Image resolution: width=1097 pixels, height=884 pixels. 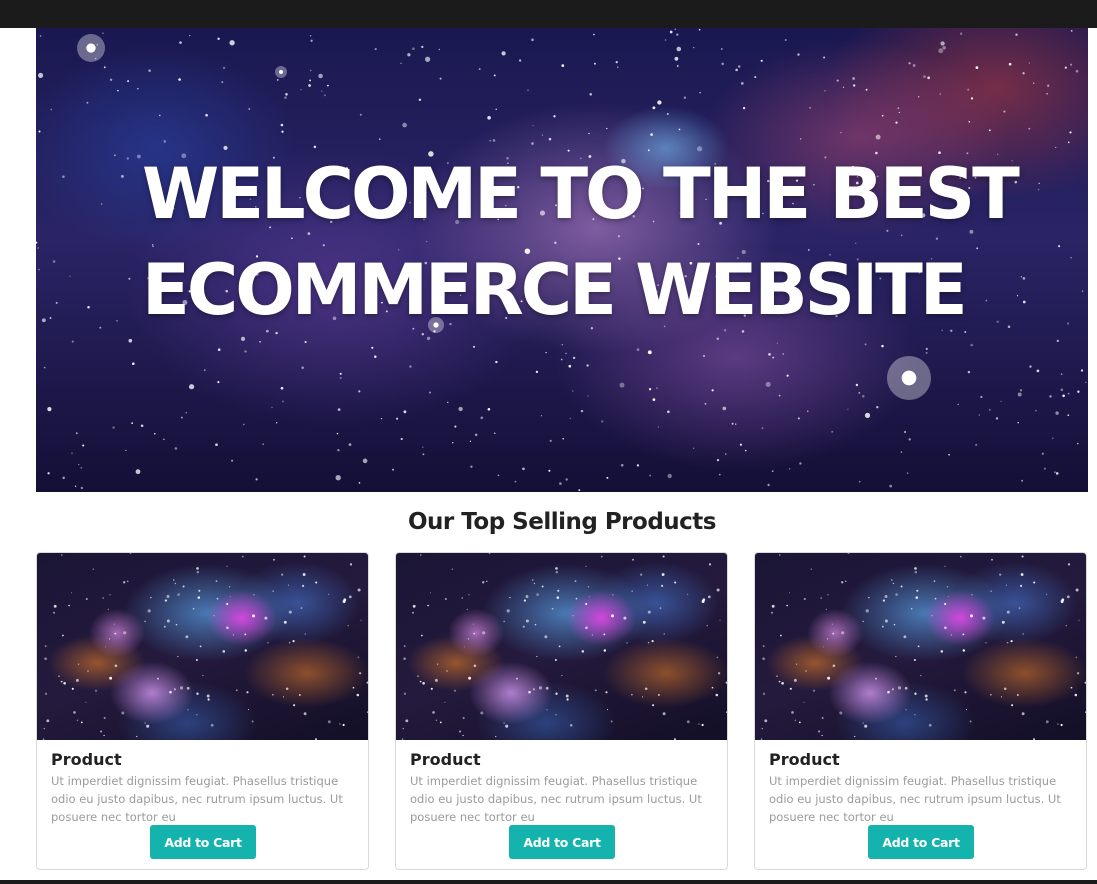 What do you see at coordinates (548, 14) in the screenshot?
I see `top-navbar` at bounding box center [548, 14].